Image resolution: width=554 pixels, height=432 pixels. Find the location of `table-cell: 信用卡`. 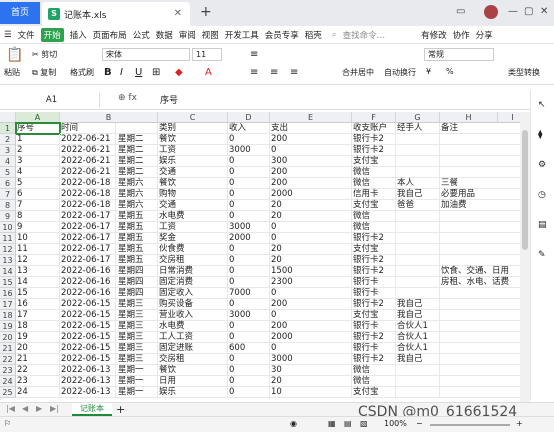

table-cell: 信用卡 is located at coordinates (374, 194).